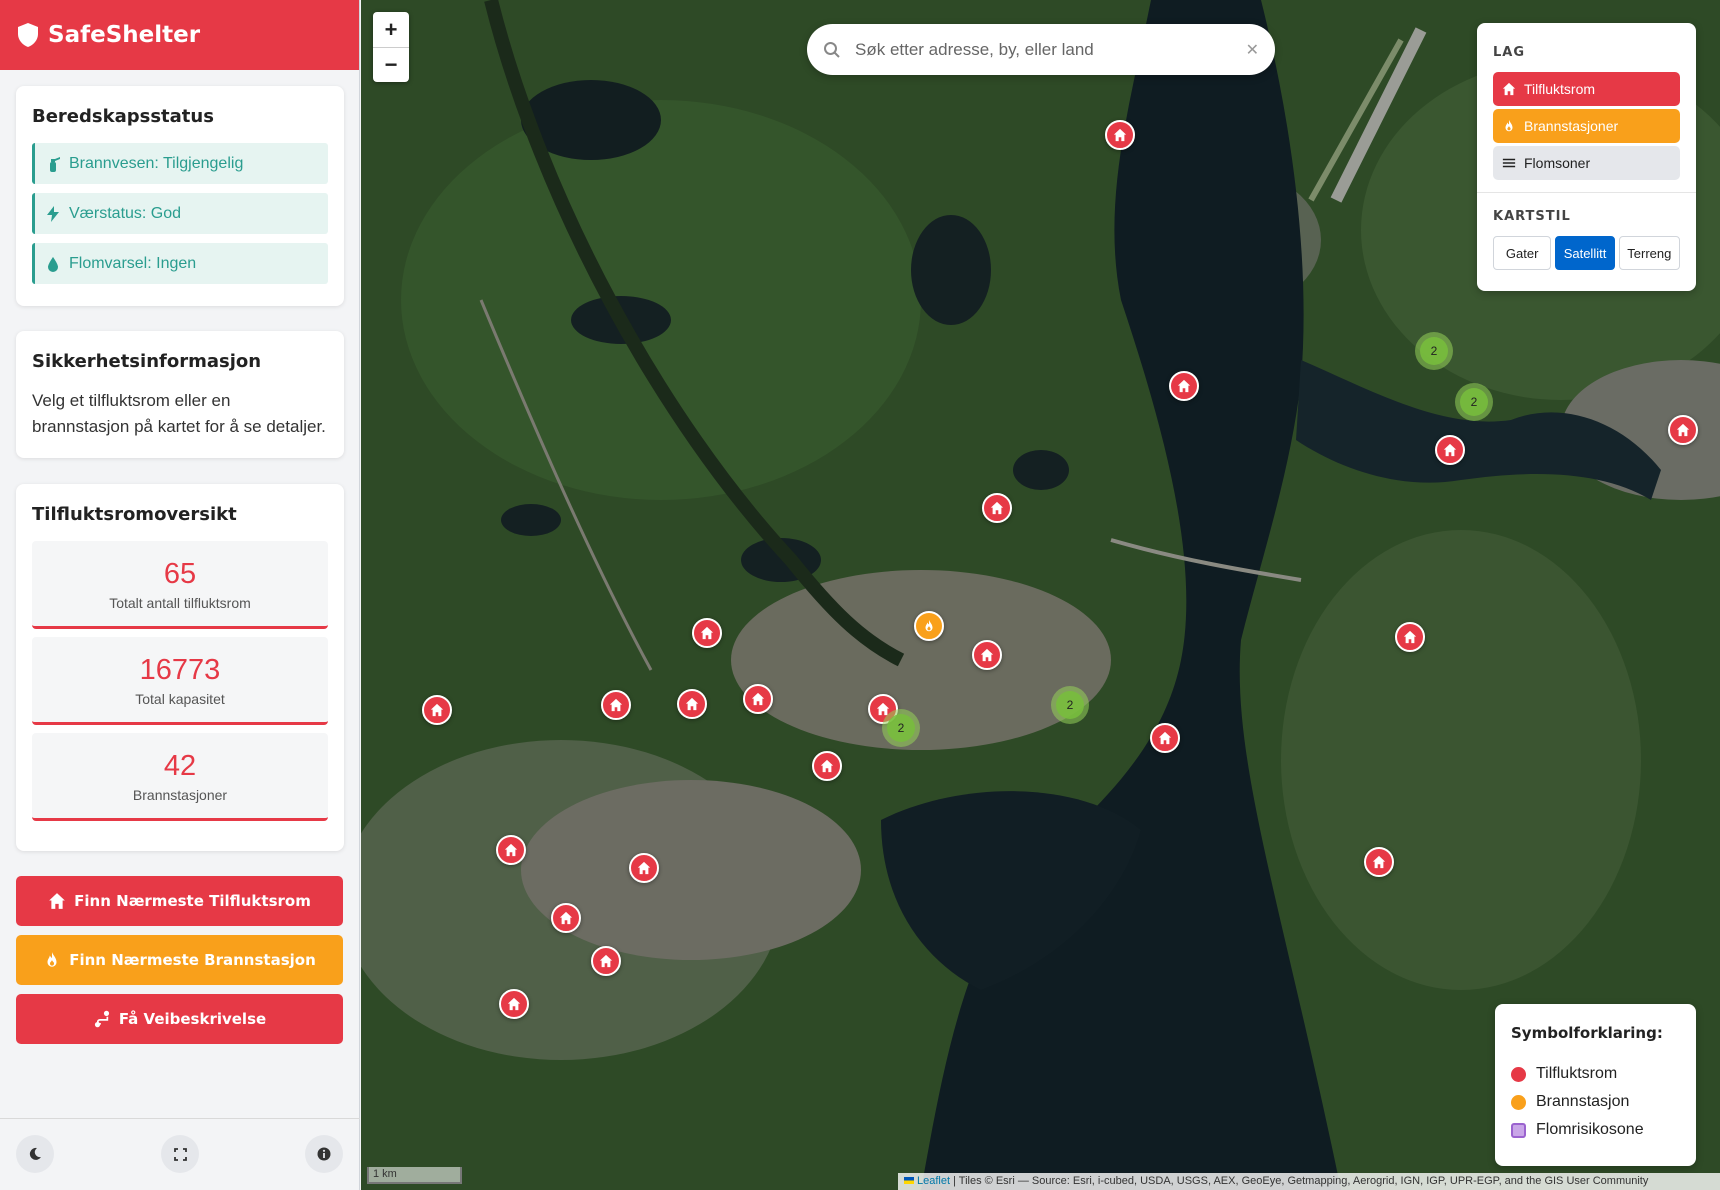 The width and height of the screenshot is (1720, 1190). Describe the element at coordinates (1518, 1074) in the screenshot. I see `shelter-dot-icon` at that location.